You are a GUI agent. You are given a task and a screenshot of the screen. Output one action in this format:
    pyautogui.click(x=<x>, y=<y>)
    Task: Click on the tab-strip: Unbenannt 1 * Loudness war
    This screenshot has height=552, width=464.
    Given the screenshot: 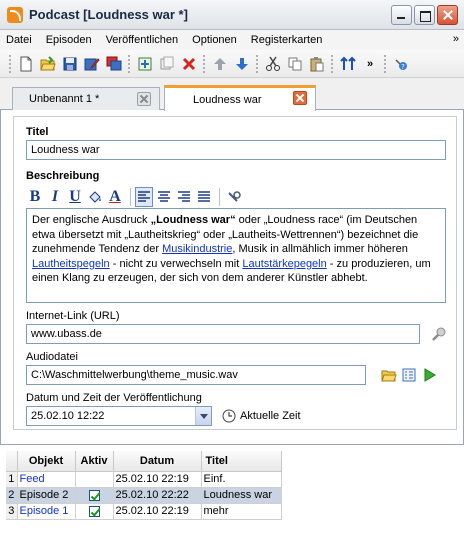 What is the action you would take?
    pyautogui.click(x=232, y=94)
    